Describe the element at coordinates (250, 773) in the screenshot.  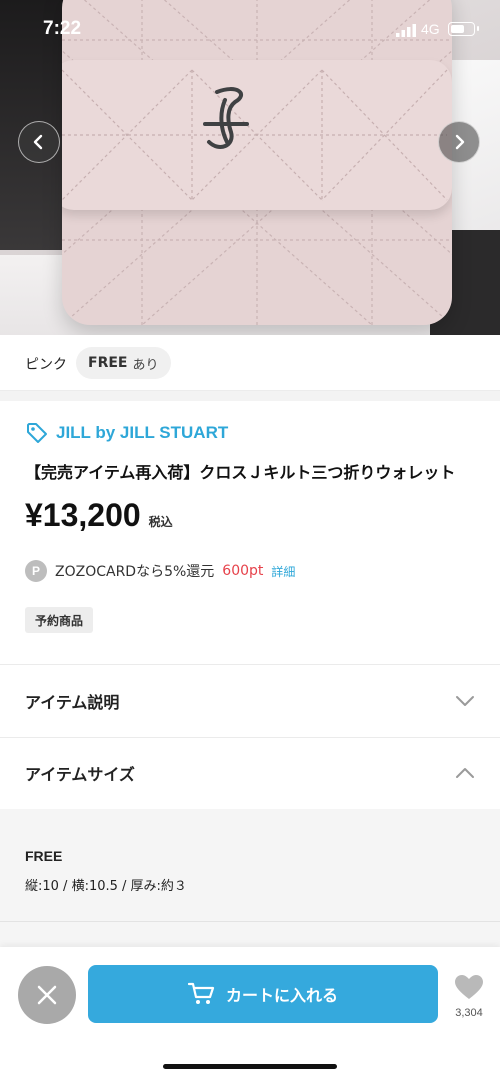
I see `item-size-accordion: アイテムサイズ` at that location.